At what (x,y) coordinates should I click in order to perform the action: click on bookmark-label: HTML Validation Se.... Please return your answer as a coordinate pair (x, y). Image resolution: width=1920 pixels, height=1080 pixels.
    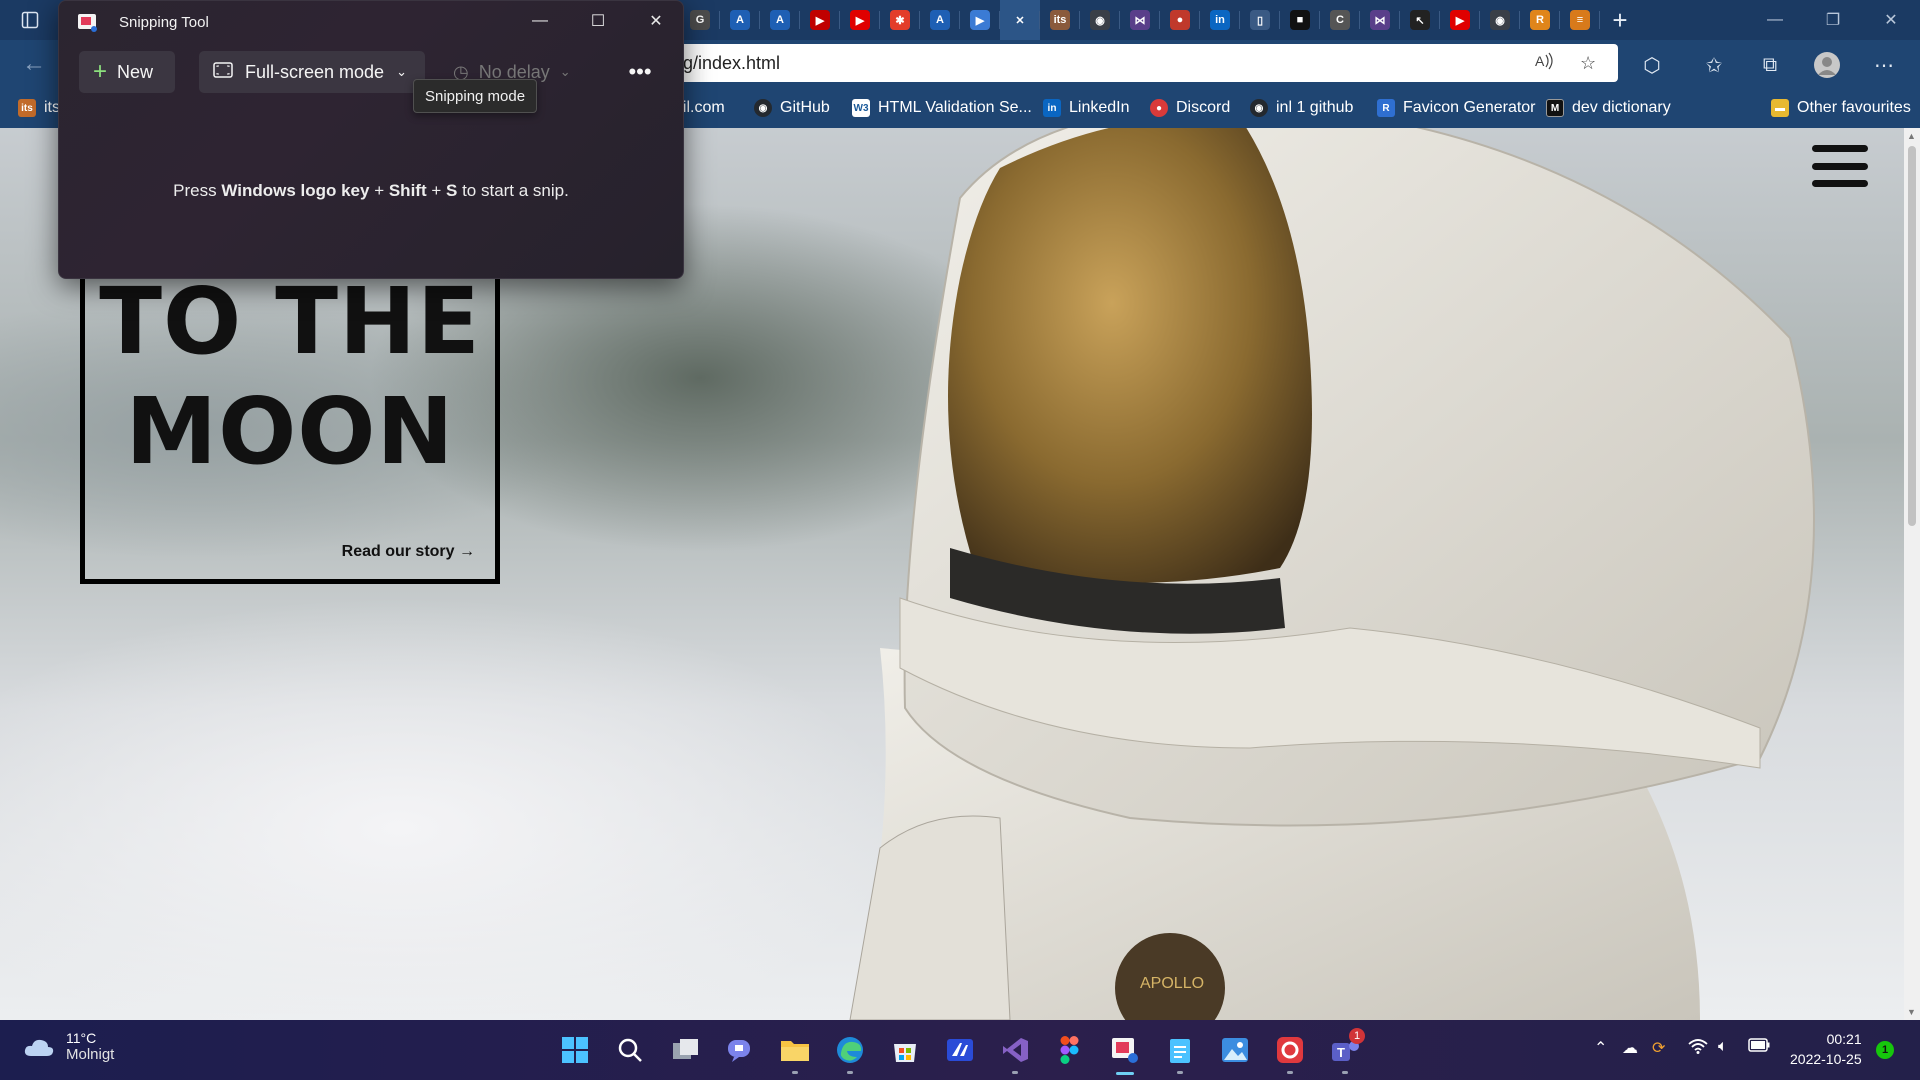
    Looking at the image, I should click on (955, 107).